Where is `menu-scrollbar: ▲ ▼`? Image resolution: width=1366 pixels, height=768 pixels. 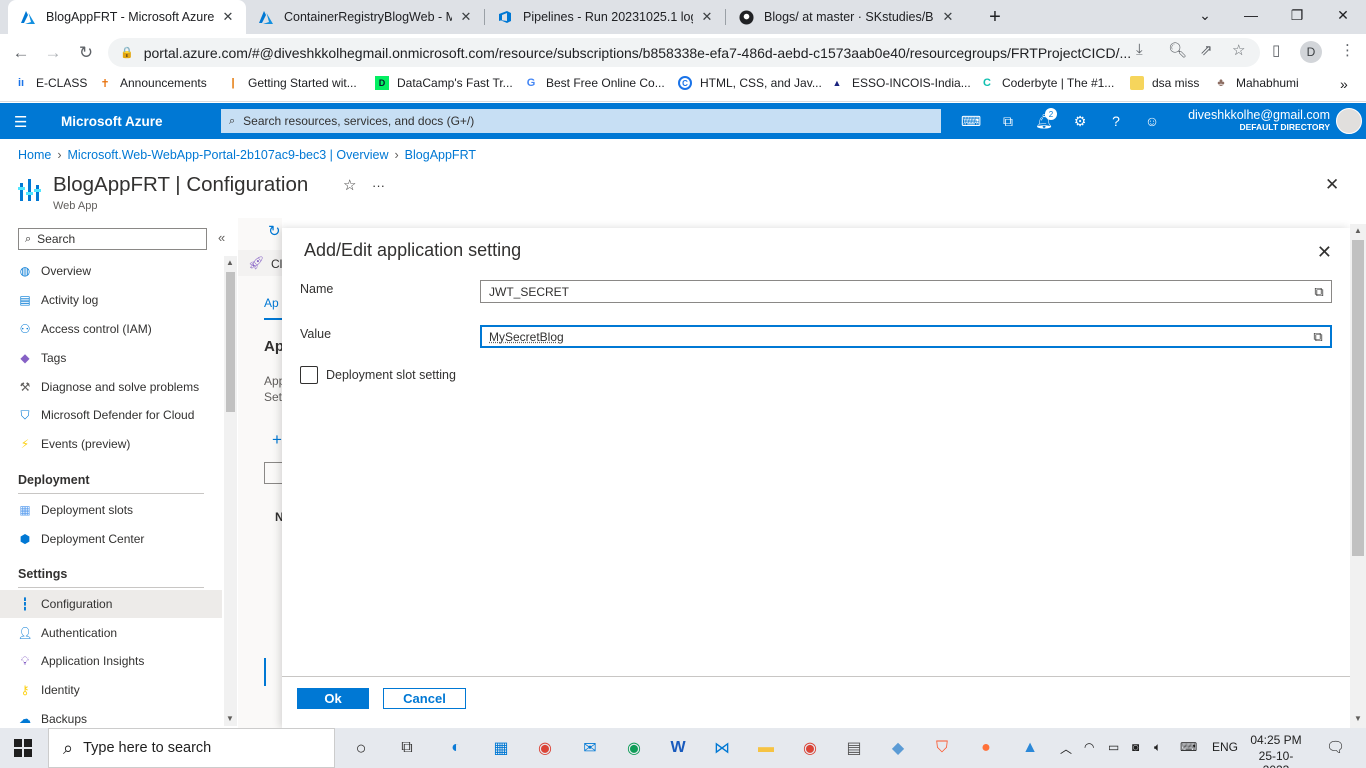 menu-scrollbar: ▲ ▼ is located at coordinates (230, 491).